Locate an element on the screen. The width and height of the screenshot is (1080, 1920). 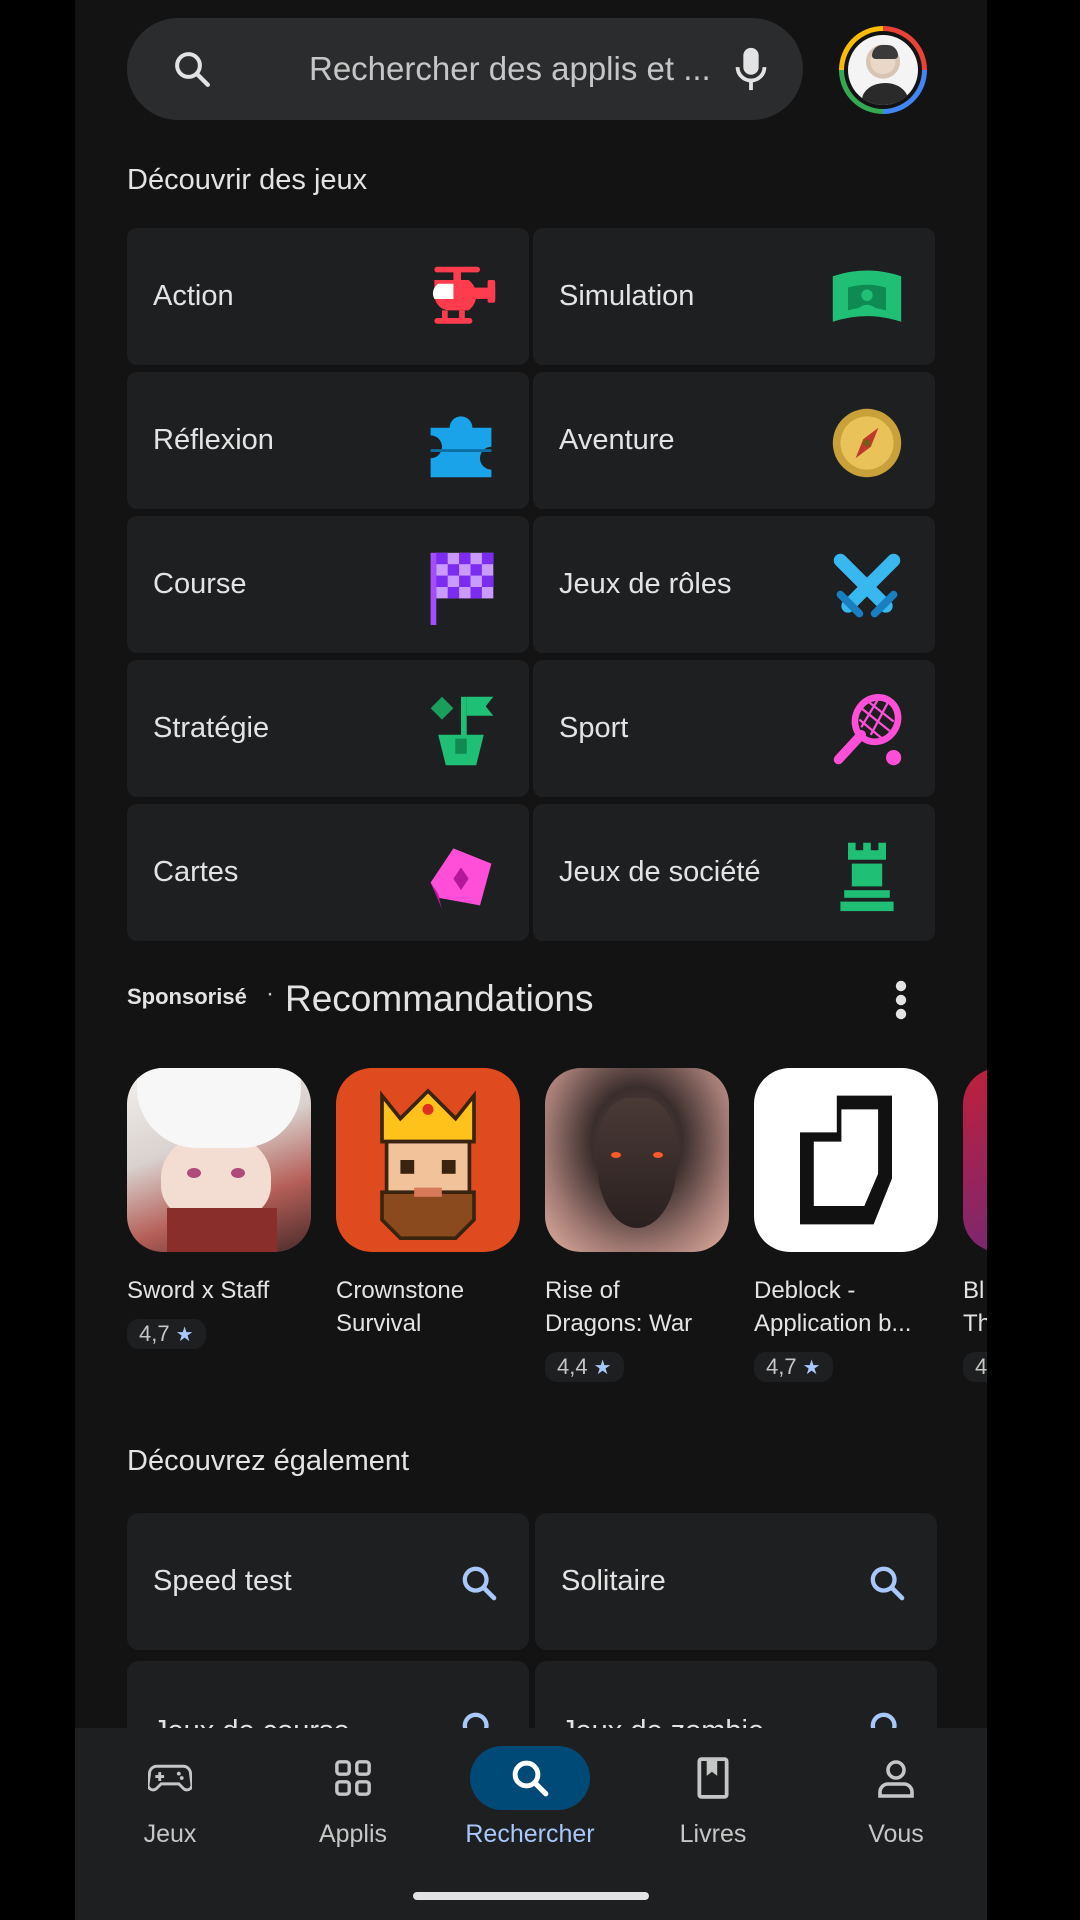
app-rating: 4 is located at coordinates (975, 1367).